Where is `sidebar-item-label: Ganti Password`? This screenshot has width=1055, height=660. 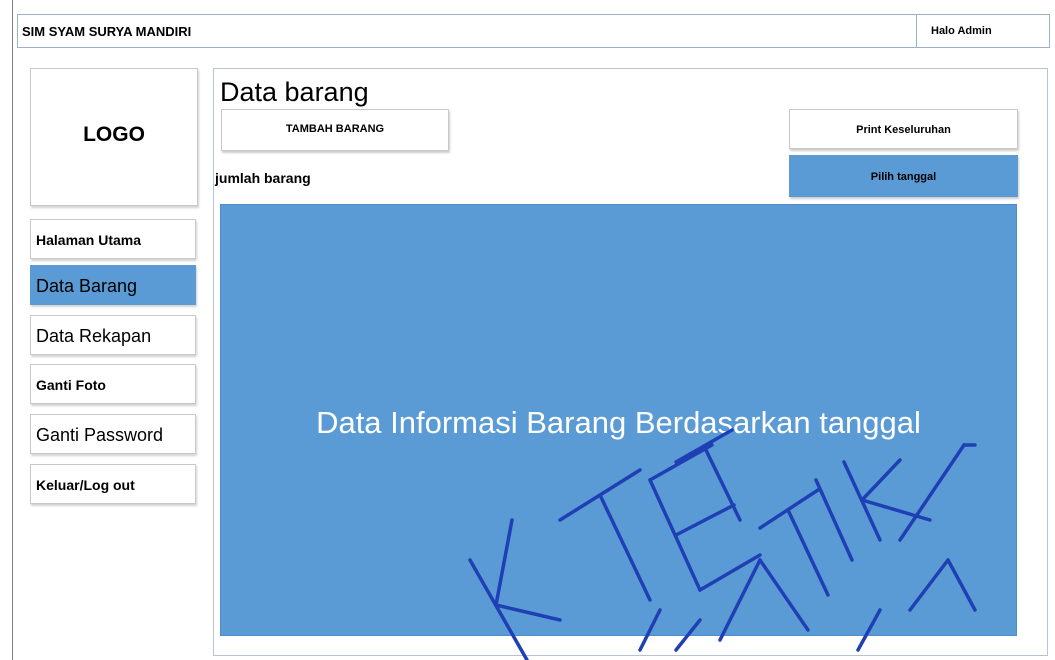
sidebar-item-label: Ganti Password is located at coordinates (100, 435).